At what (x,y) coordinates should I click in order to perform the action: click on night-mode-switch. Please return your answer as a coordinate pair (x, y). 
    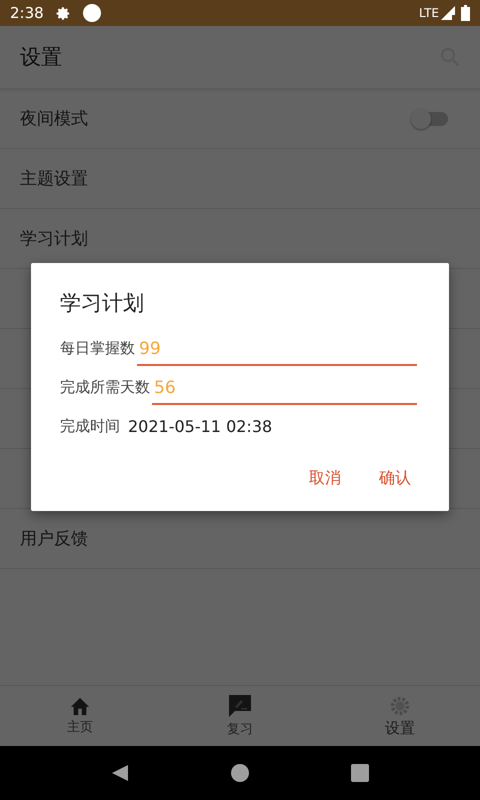
    Looking at the image, I should click on (431, 119).